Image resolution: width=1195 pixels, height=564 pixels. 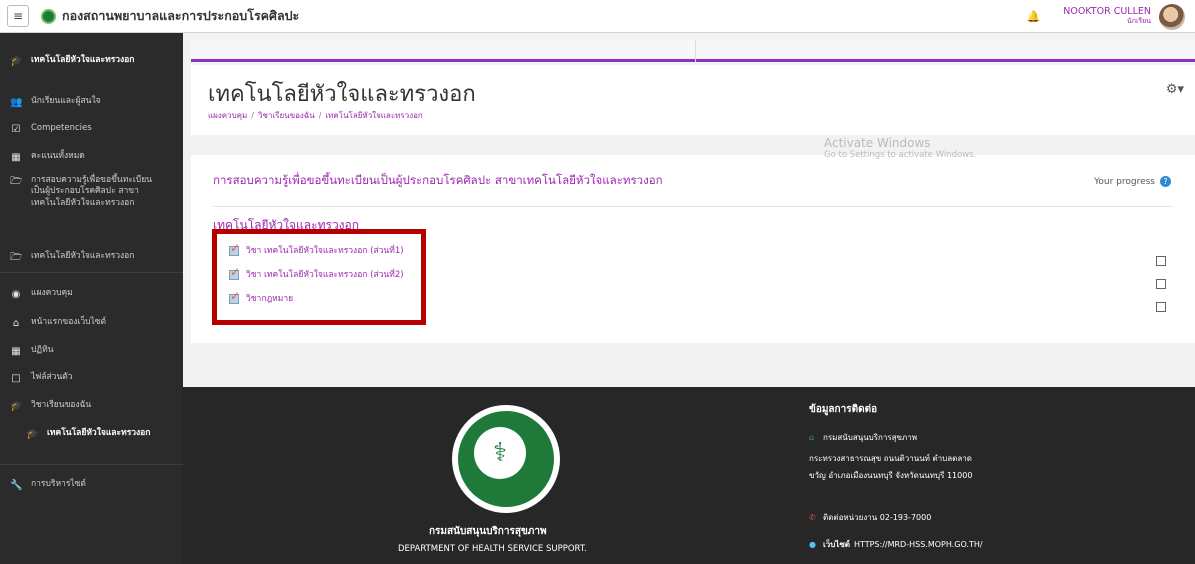 I want to click on calendar-icon: ▦, so click(x=16, y=351).